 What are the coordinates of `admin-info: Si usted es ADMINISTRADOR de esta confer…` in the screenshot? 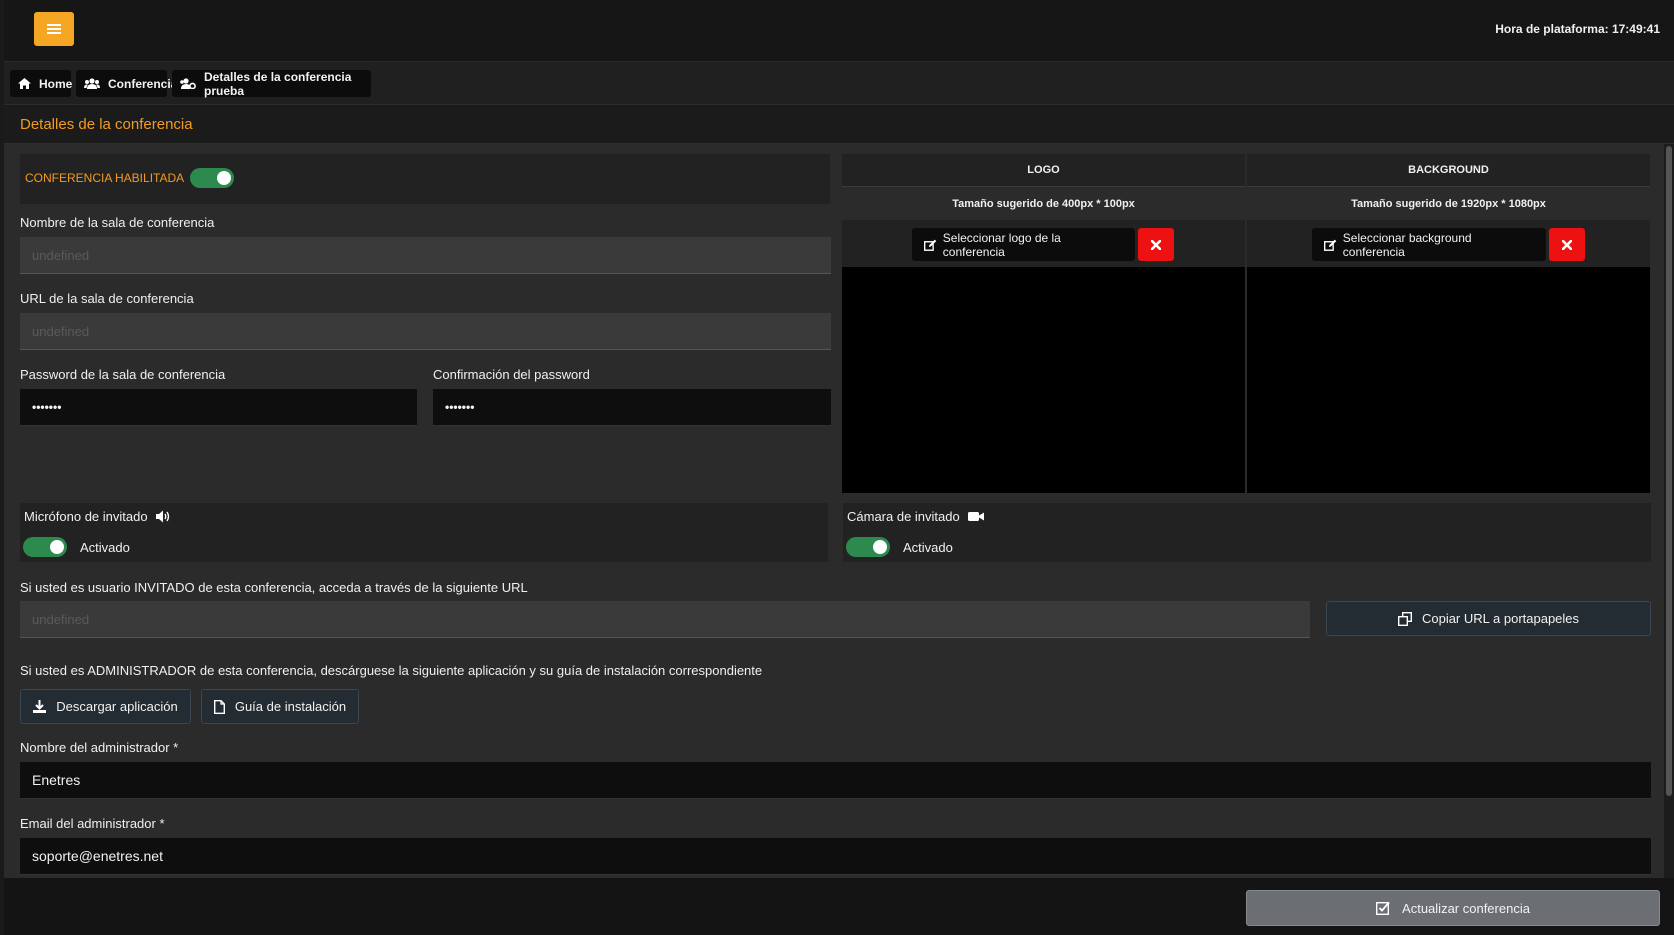 It's located at (391, 670).